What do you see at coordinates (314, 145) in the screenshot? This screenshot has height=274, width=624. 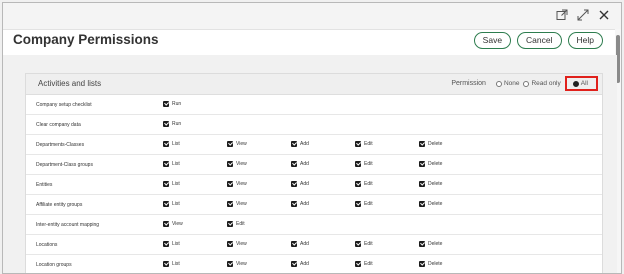 I see `permission-row: Departments-Classes List View Add Edit Delete` at bounding box center [314, 145].